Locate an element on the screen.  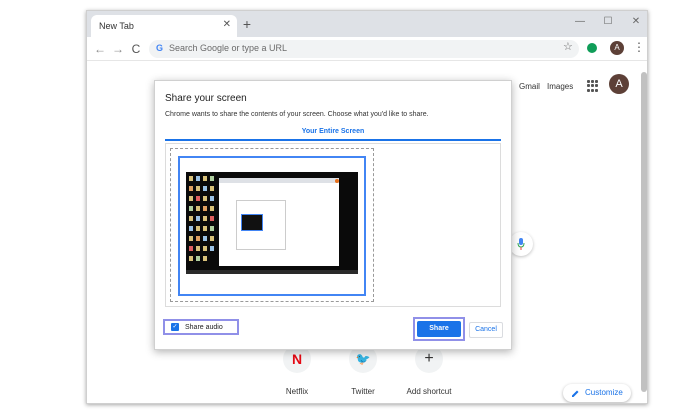
omnibox-placeholder: Search Google or type a URL is located at coordinates (228, 48).